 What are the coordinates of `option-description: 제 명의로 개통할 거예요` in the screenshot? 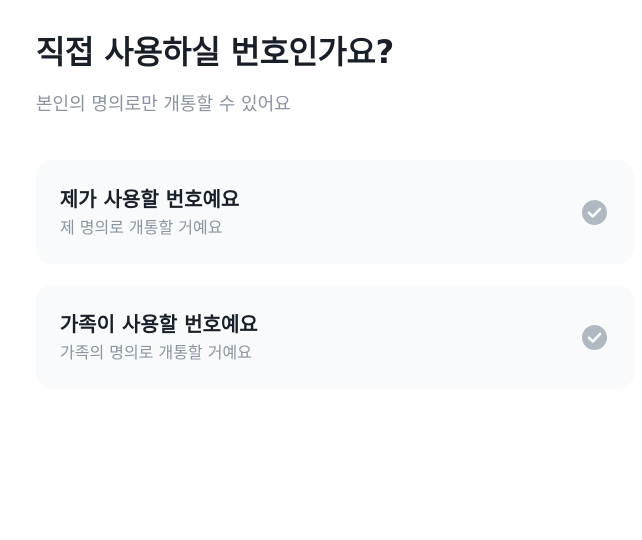 It's located at (141, 227).